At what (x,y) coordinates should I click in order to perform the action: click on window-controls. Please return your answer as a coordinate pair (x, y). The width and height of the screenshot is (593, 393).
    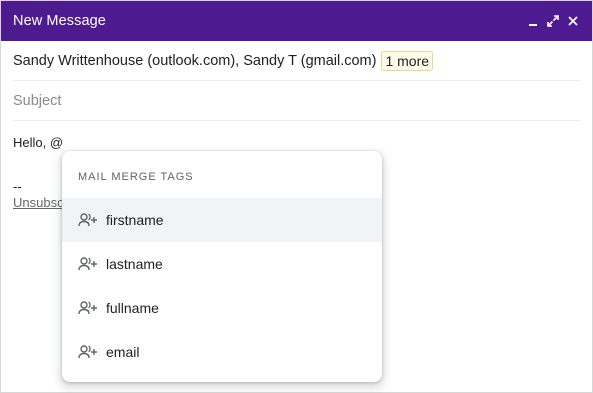
    Looking at the image, I should click on (553, 21).